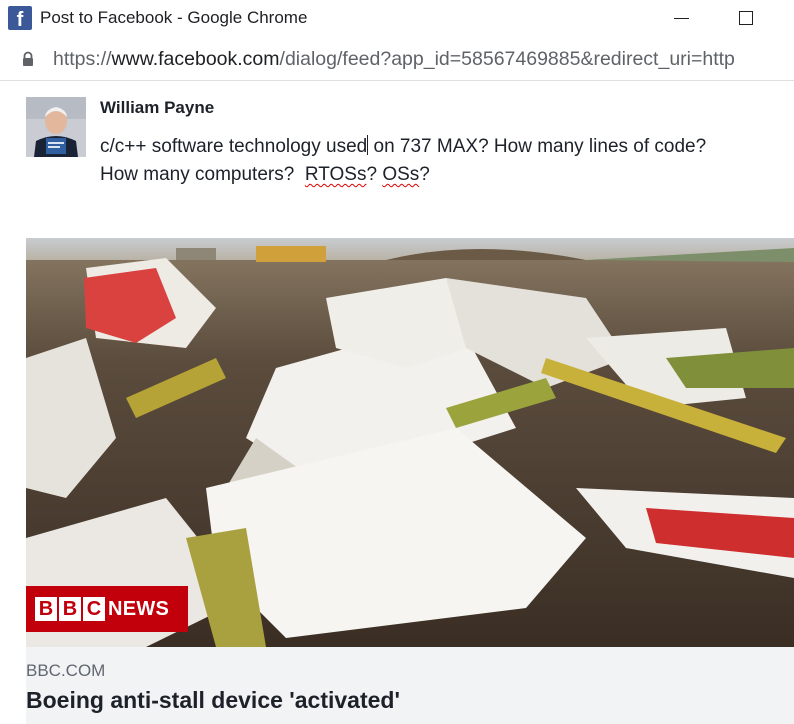  I want to click on url-scheme: https://, so click(82, 59).